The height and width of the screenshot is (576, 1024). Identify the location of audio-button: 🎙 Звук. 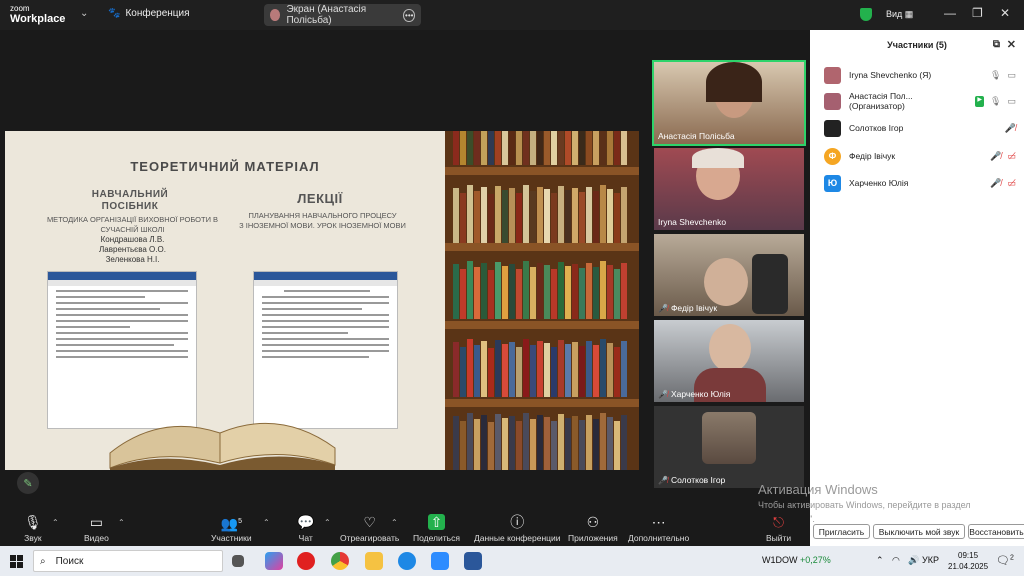
(33, 528).